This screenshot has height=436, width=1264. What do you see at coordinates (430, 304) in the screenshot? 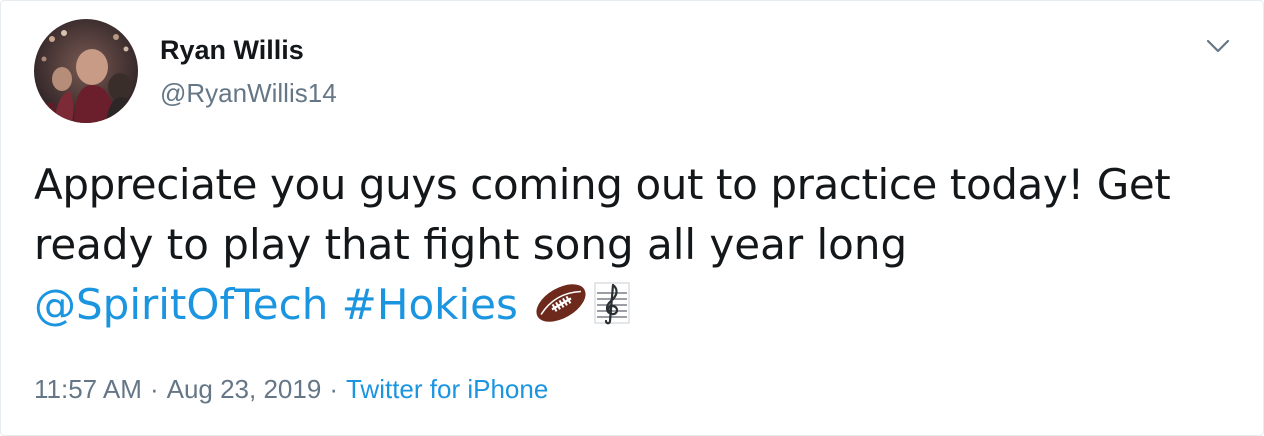
I see `hashtag-link: #Hokies` at bounding box center [430, 304].